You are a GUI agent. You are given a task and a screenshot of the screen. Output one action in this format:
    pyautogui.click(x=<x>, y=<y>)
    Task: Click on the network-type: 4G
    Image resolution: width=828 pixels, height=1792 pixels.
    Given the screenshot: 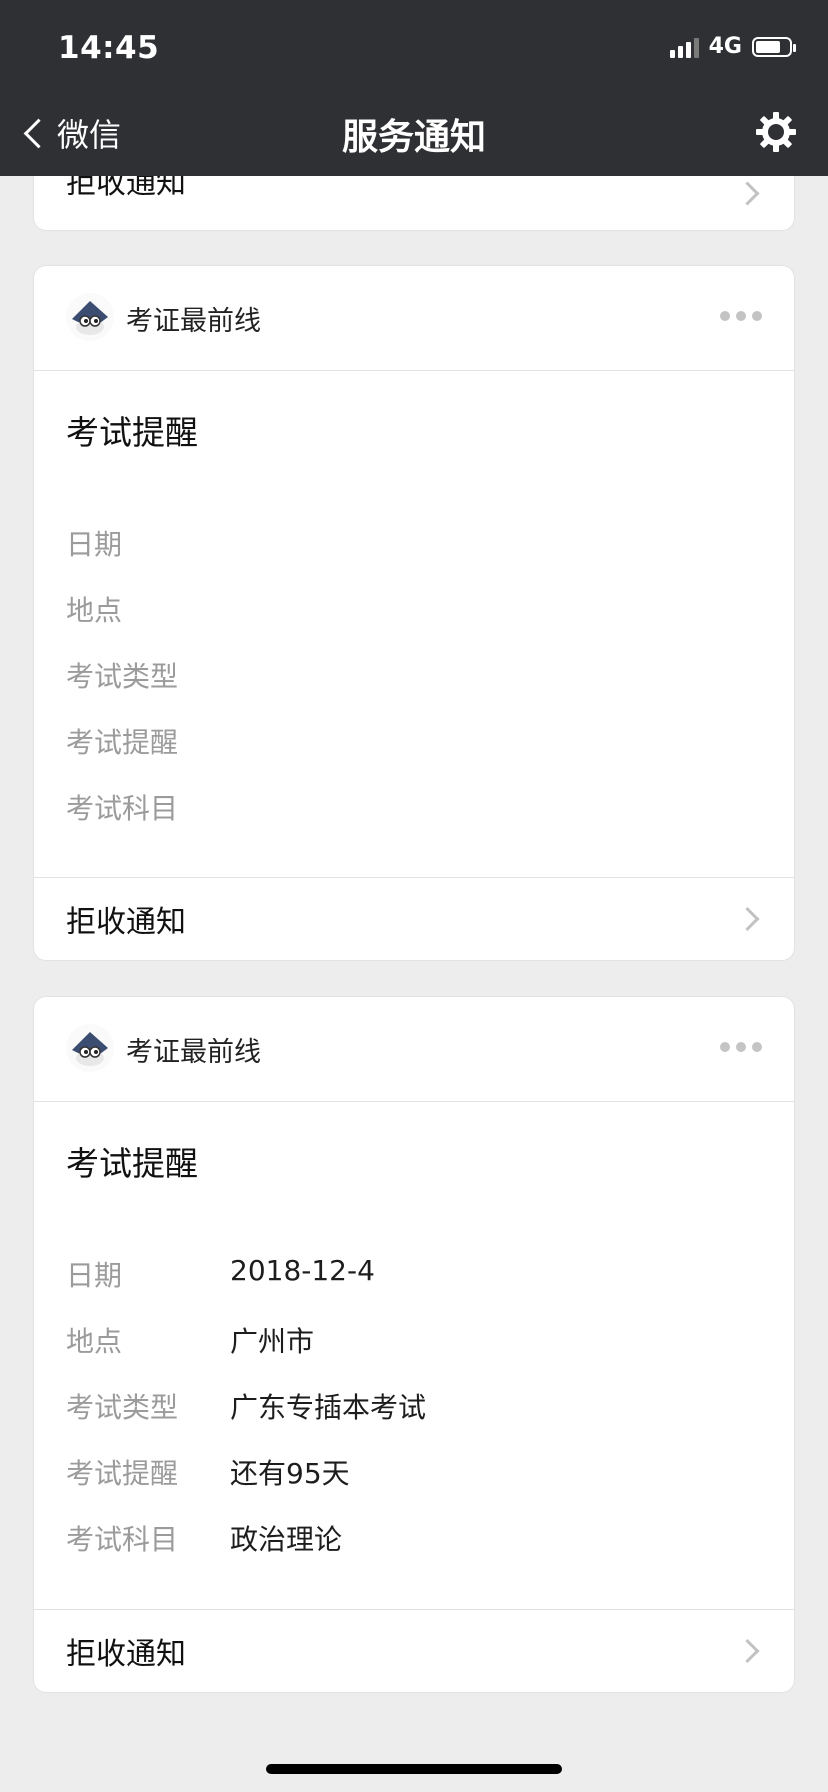 What is the action you would take?
    pyautogui.click(x=725, y=46)
    